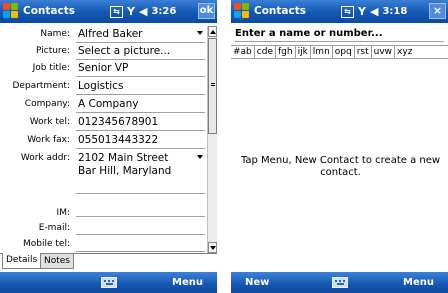 Image resolution: width=448 pixels, height=293 pixels. I want to click on field-label: Picture:, so click(53, 51).